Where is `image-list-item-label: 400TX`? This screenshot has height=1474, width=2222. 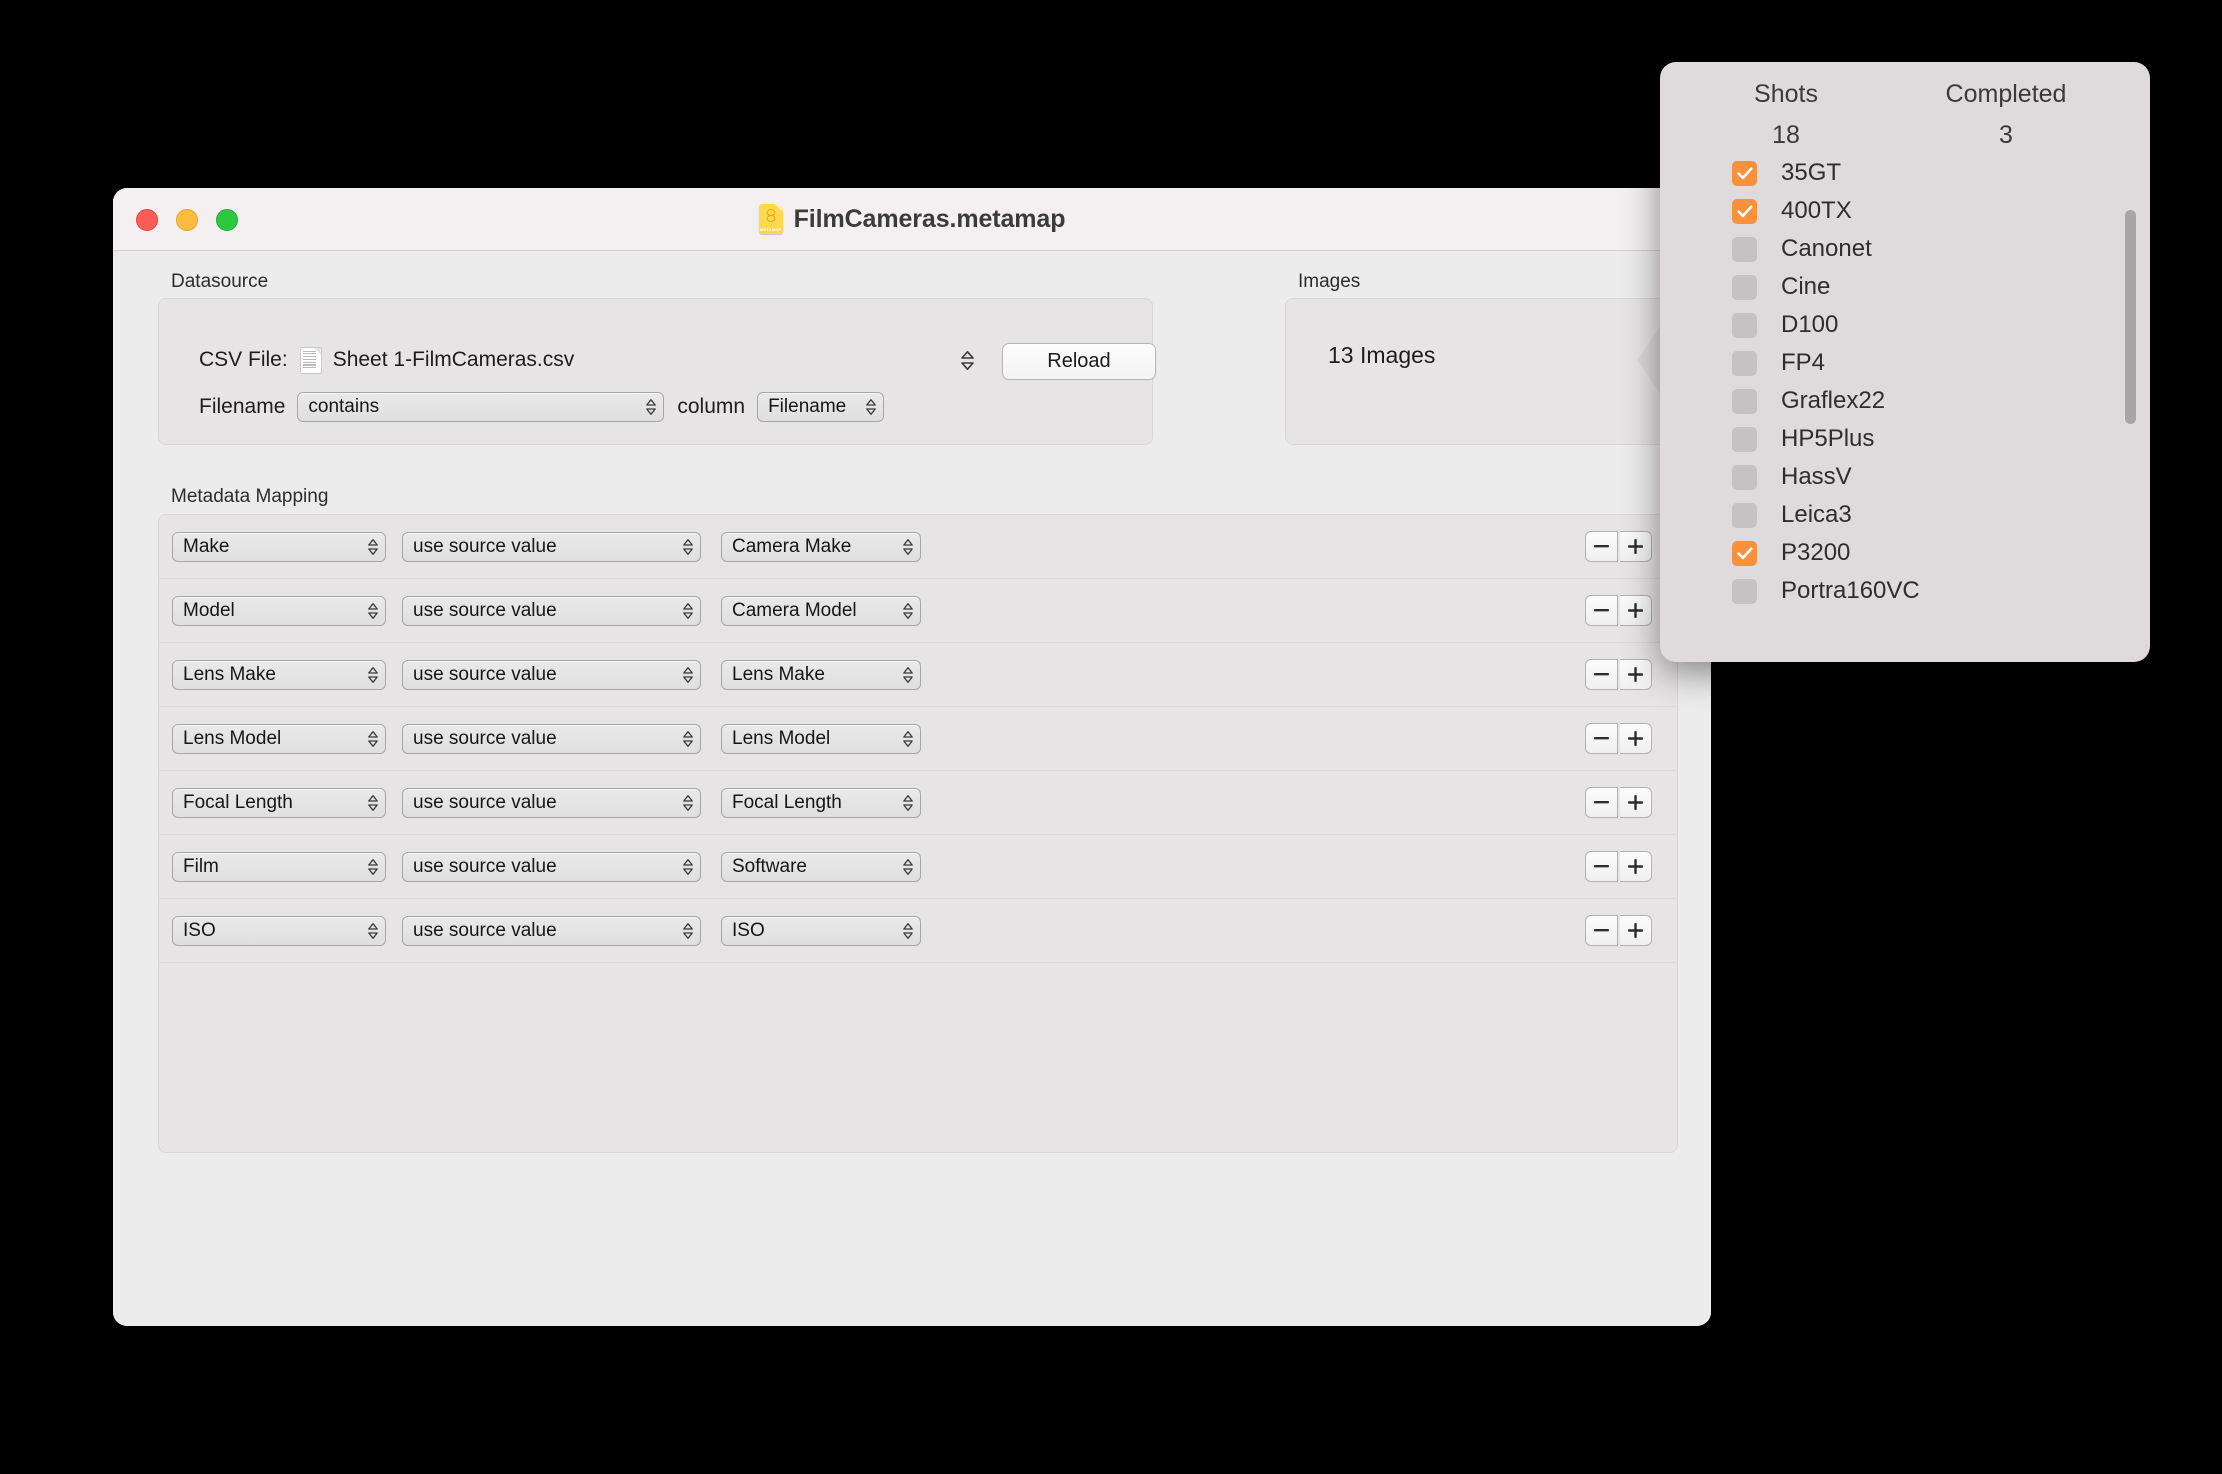
image-list-item-label: 400TX is located at coordinates (1816, 210).